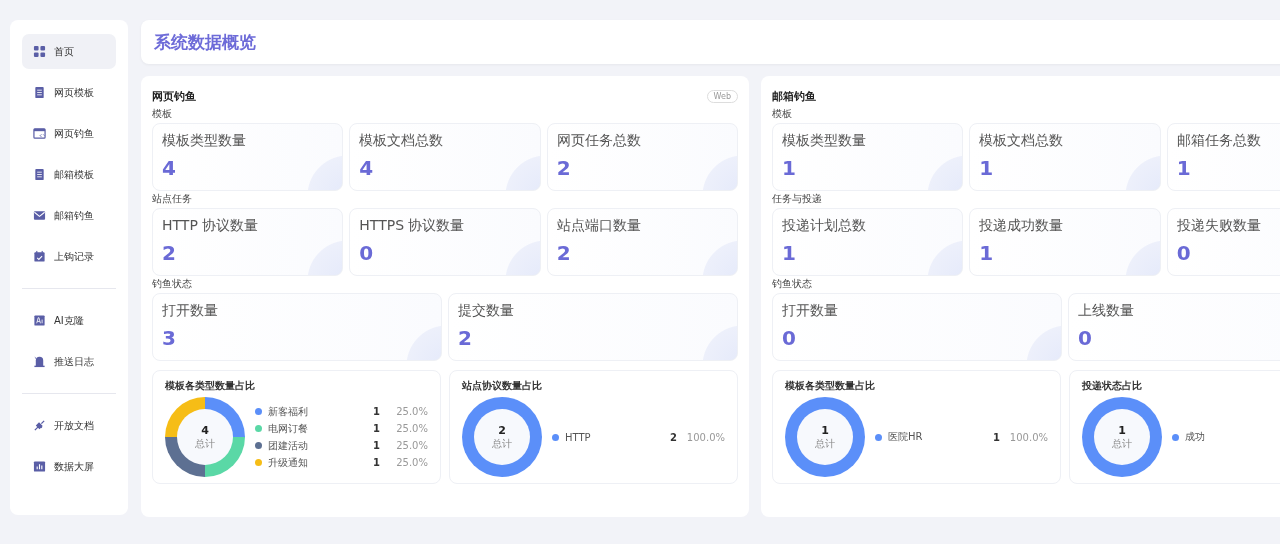 The image size is (1280, 544). Describe the element at coordinates (69, 174) in the screenshot. I see `sidebar-item: 邮箱模板` at that location.